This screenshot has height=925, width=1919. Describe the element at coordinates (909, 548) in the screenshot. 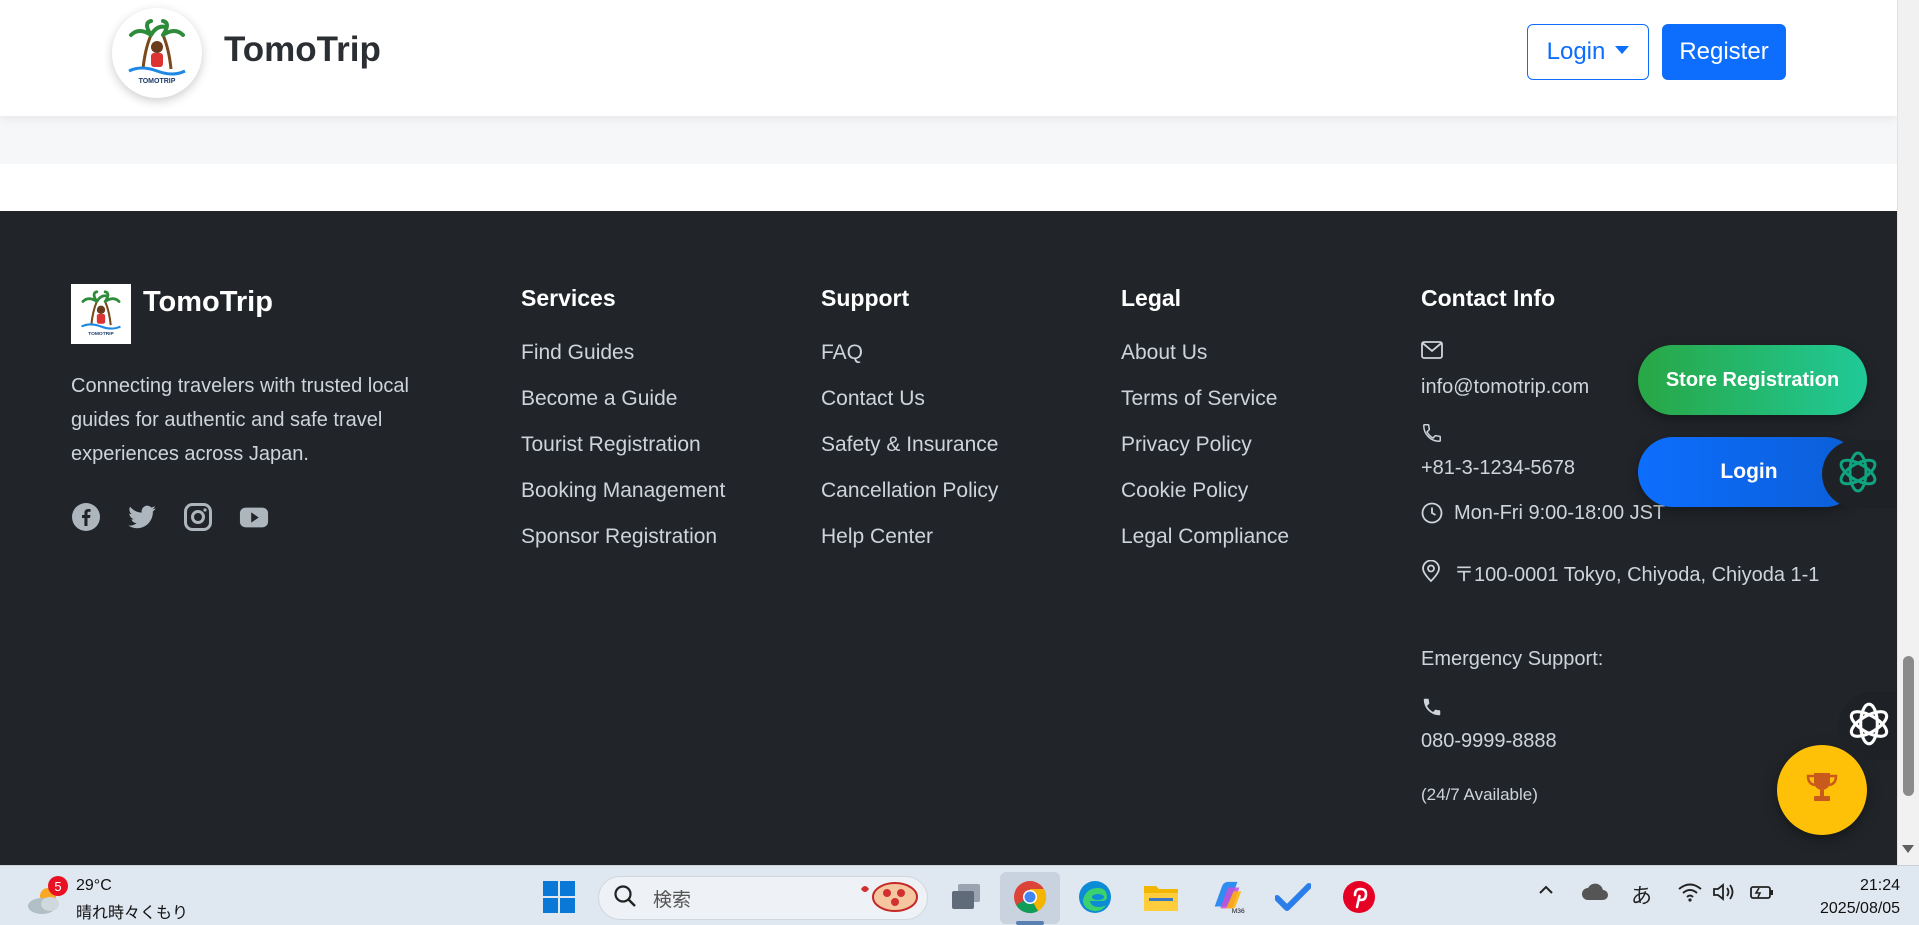

I see `footer-link-help-center: Help Center` at that location.